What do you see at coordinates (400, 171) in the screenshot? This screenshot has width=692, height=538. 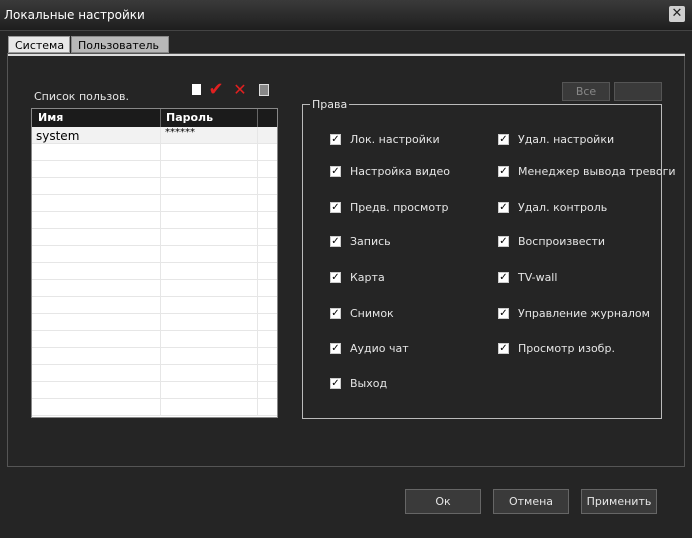 I see `permission-label: Настройка видео` at bounding box center [400, 171].